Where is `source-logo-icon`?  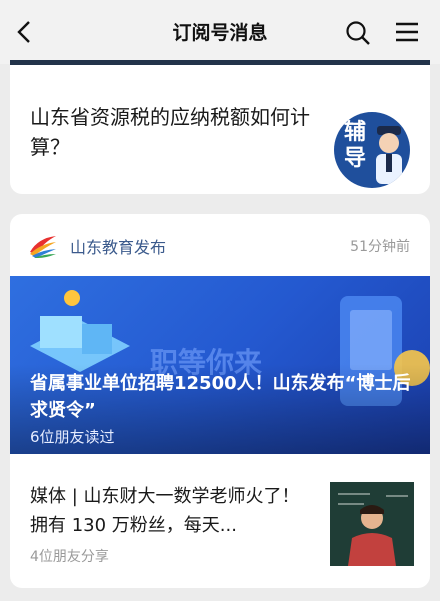
source-logo-icon is located at coordinates (43, 247).